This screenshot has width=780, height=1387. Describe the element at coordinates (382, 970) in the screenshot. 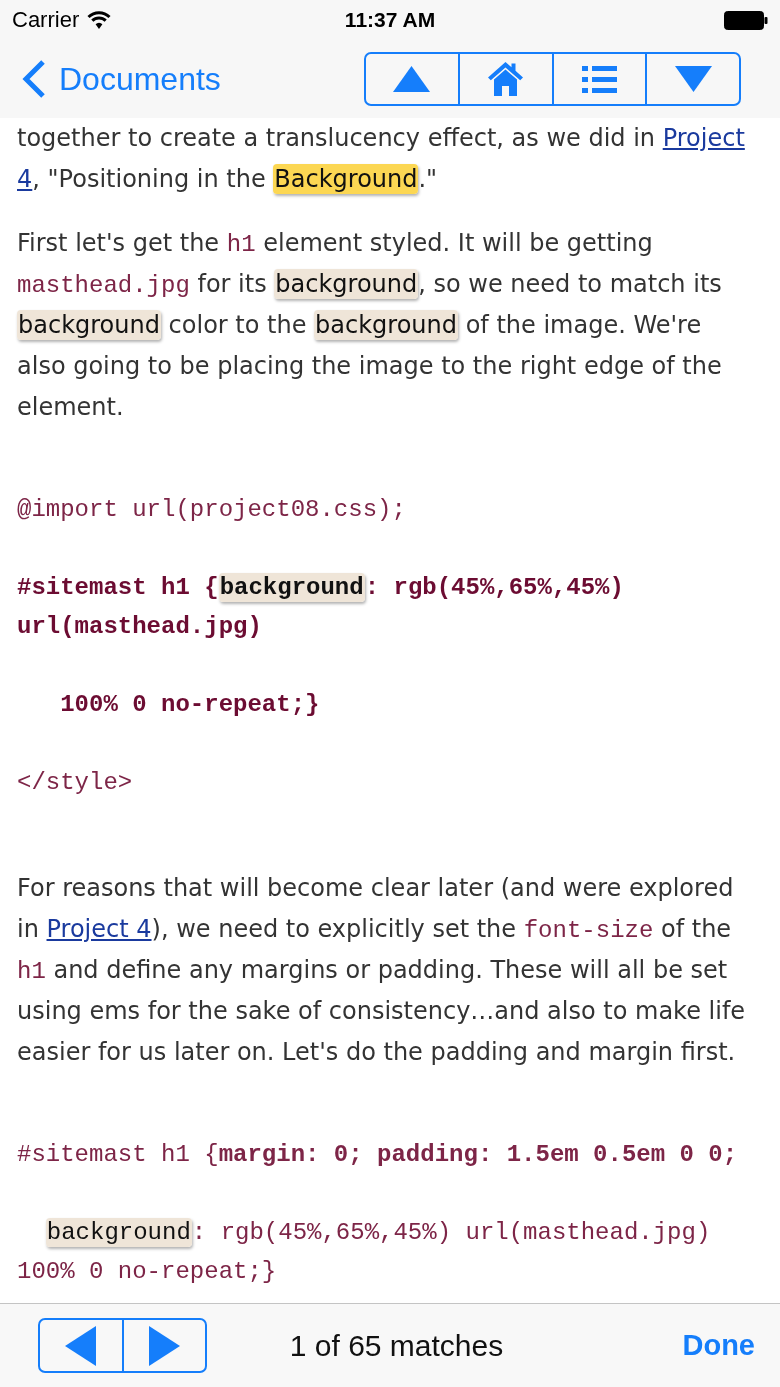

I see `body-paragraph: For reasons that will become clear later (and were explored in Project 4), we need to explicitly set the font-size of the h1 and define any margins or padding. These will all be set using ems for the sake of consistency…and also to make life easier for us later on. Let's do the padding and margin first.` at that location.